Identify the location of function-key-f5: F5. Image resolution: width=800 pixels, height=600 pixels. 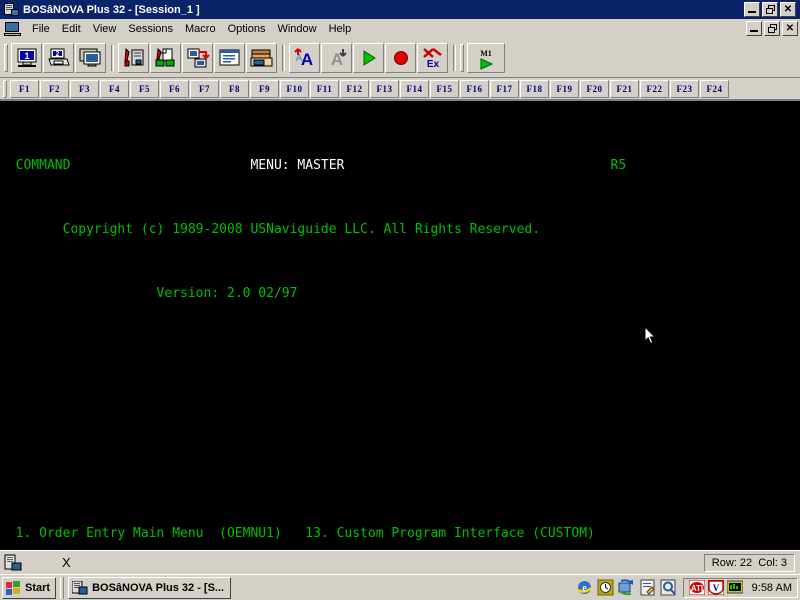
(144, 88).